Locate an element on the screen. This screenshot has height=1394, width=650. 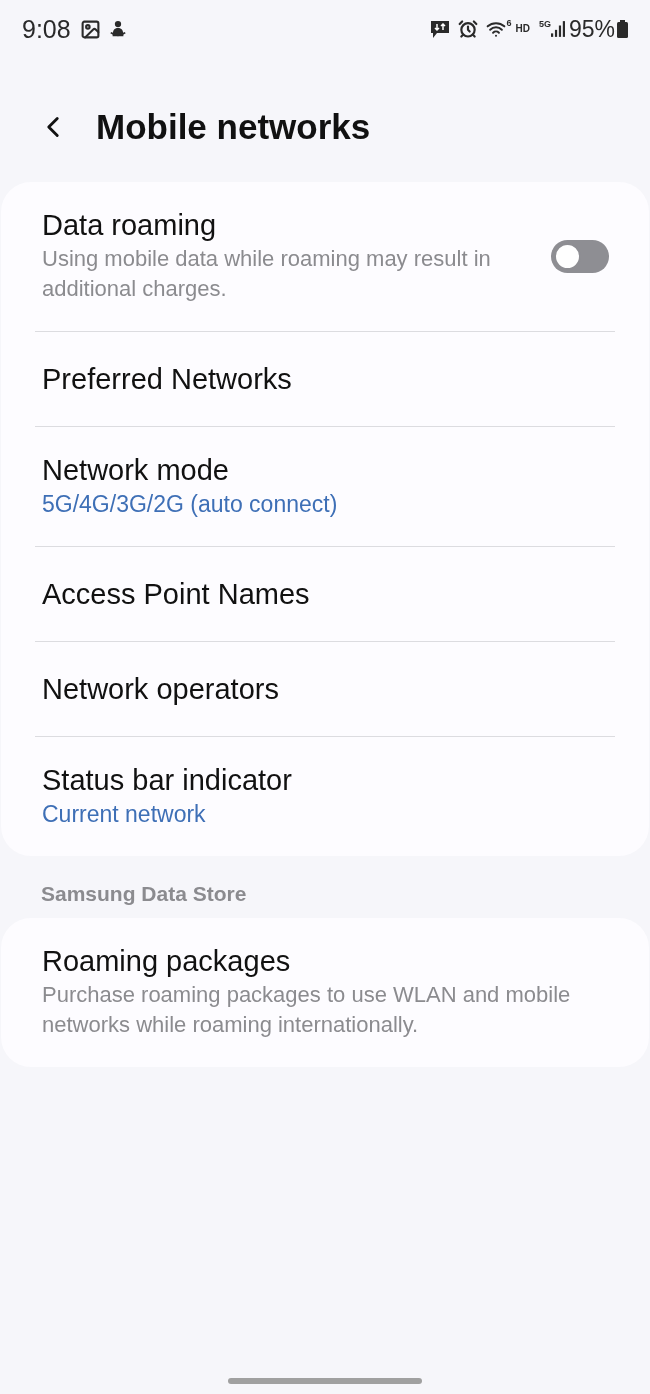
hd-label: HD is located at coordinates (522, 29).